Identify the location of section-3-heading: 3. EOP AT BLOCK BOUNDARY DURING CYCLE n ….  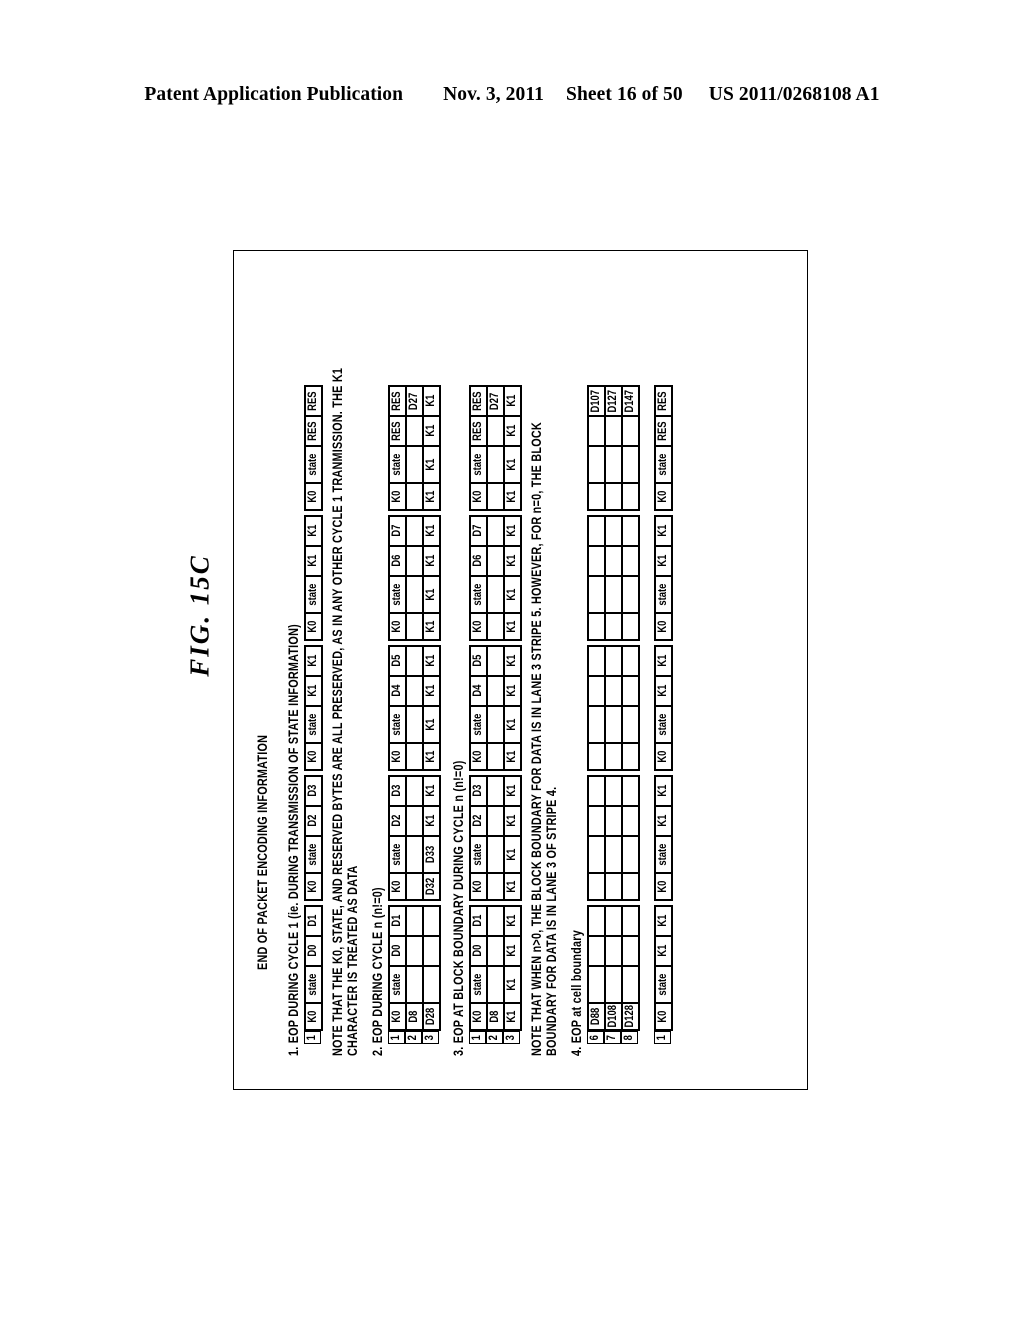
(458, 908).